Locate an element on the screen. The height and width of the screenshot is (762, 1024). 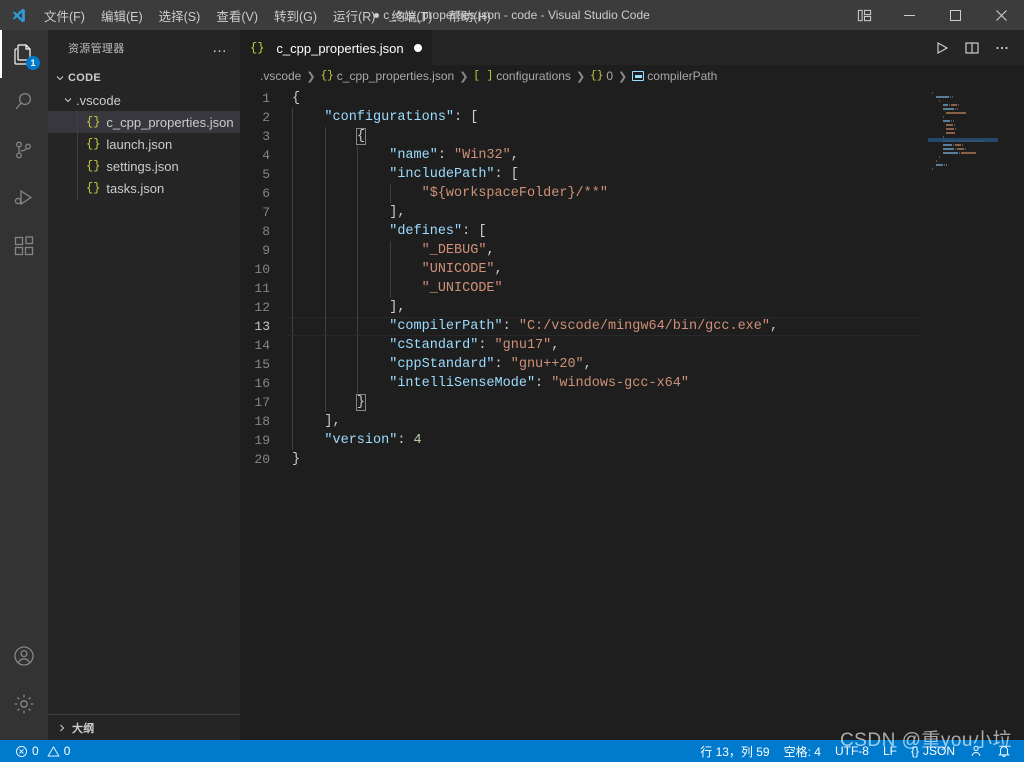
code-line: 16 "intelliSenseMode": "windows-gcc-x64" is located at coordinates (584, 383).